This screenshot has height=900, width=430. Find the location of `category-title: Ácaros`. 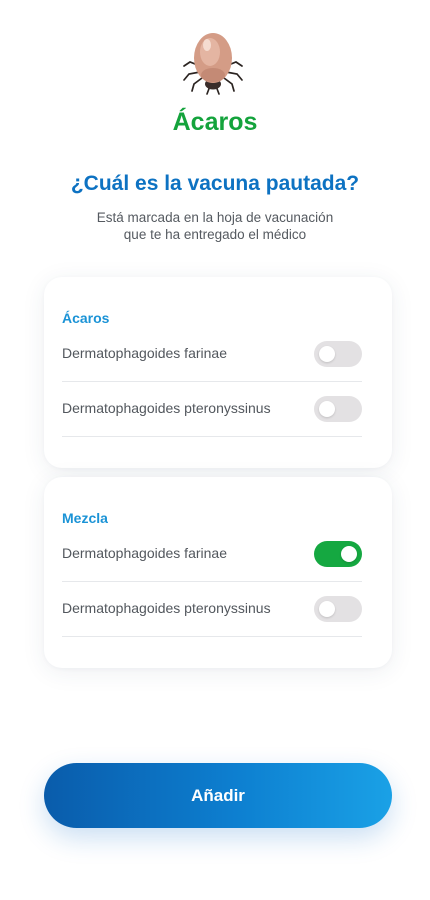

category-title: Ácaros is located at coordinates (215, 122).